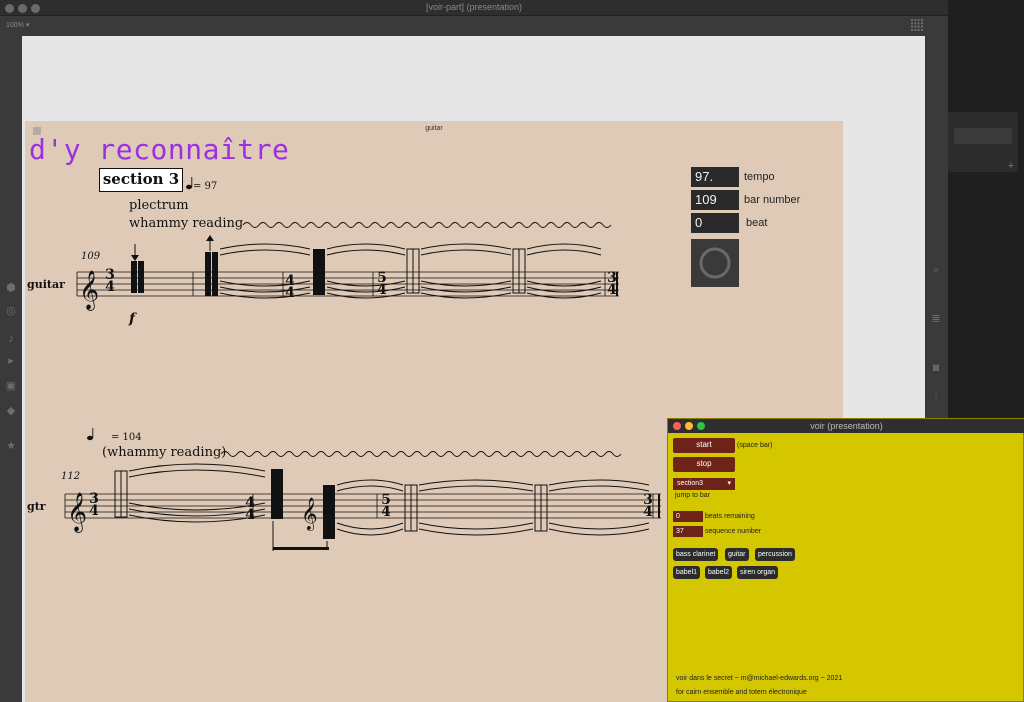 The width and height of the screenshot is (1024, 702). Describe the element at coordinates (715, 200) in the screenshot. I see `bar-number-display: 109` at that location.